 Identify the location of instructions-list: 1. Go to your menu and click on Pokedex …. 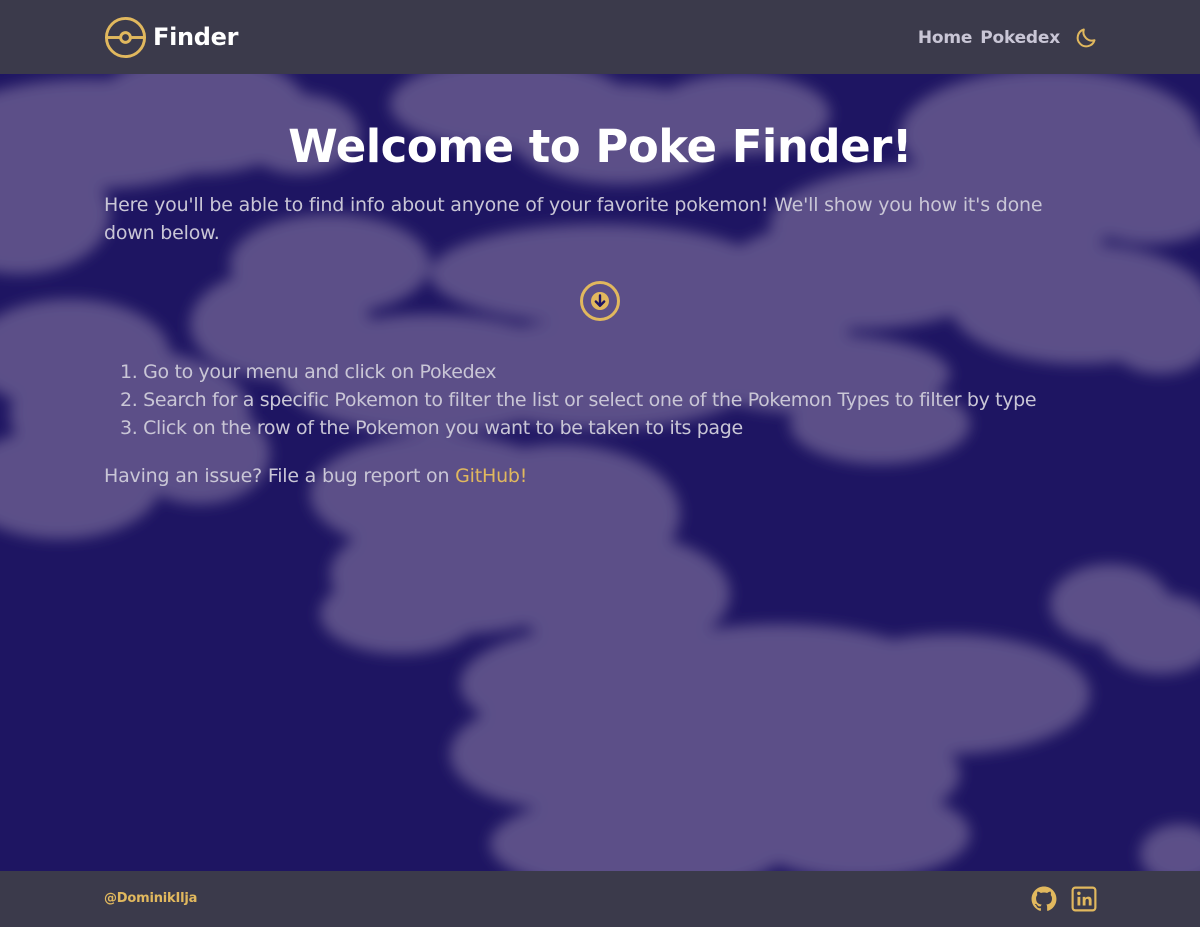
(600, 400).